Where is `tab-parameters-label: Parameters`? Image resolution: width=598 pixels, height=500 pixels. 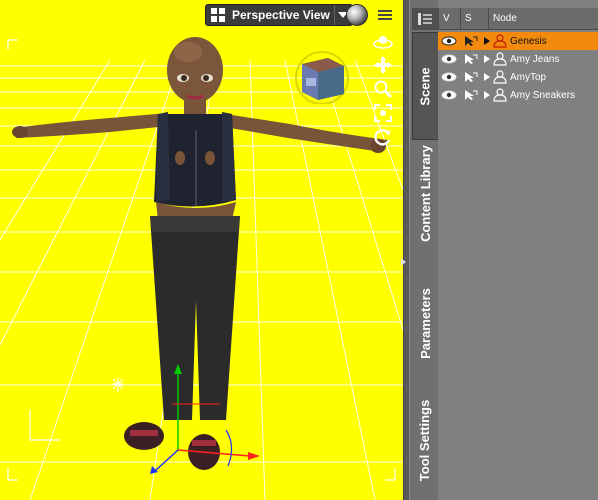
tab-parameters-label: Parameters is located at coordinates (425, 323).